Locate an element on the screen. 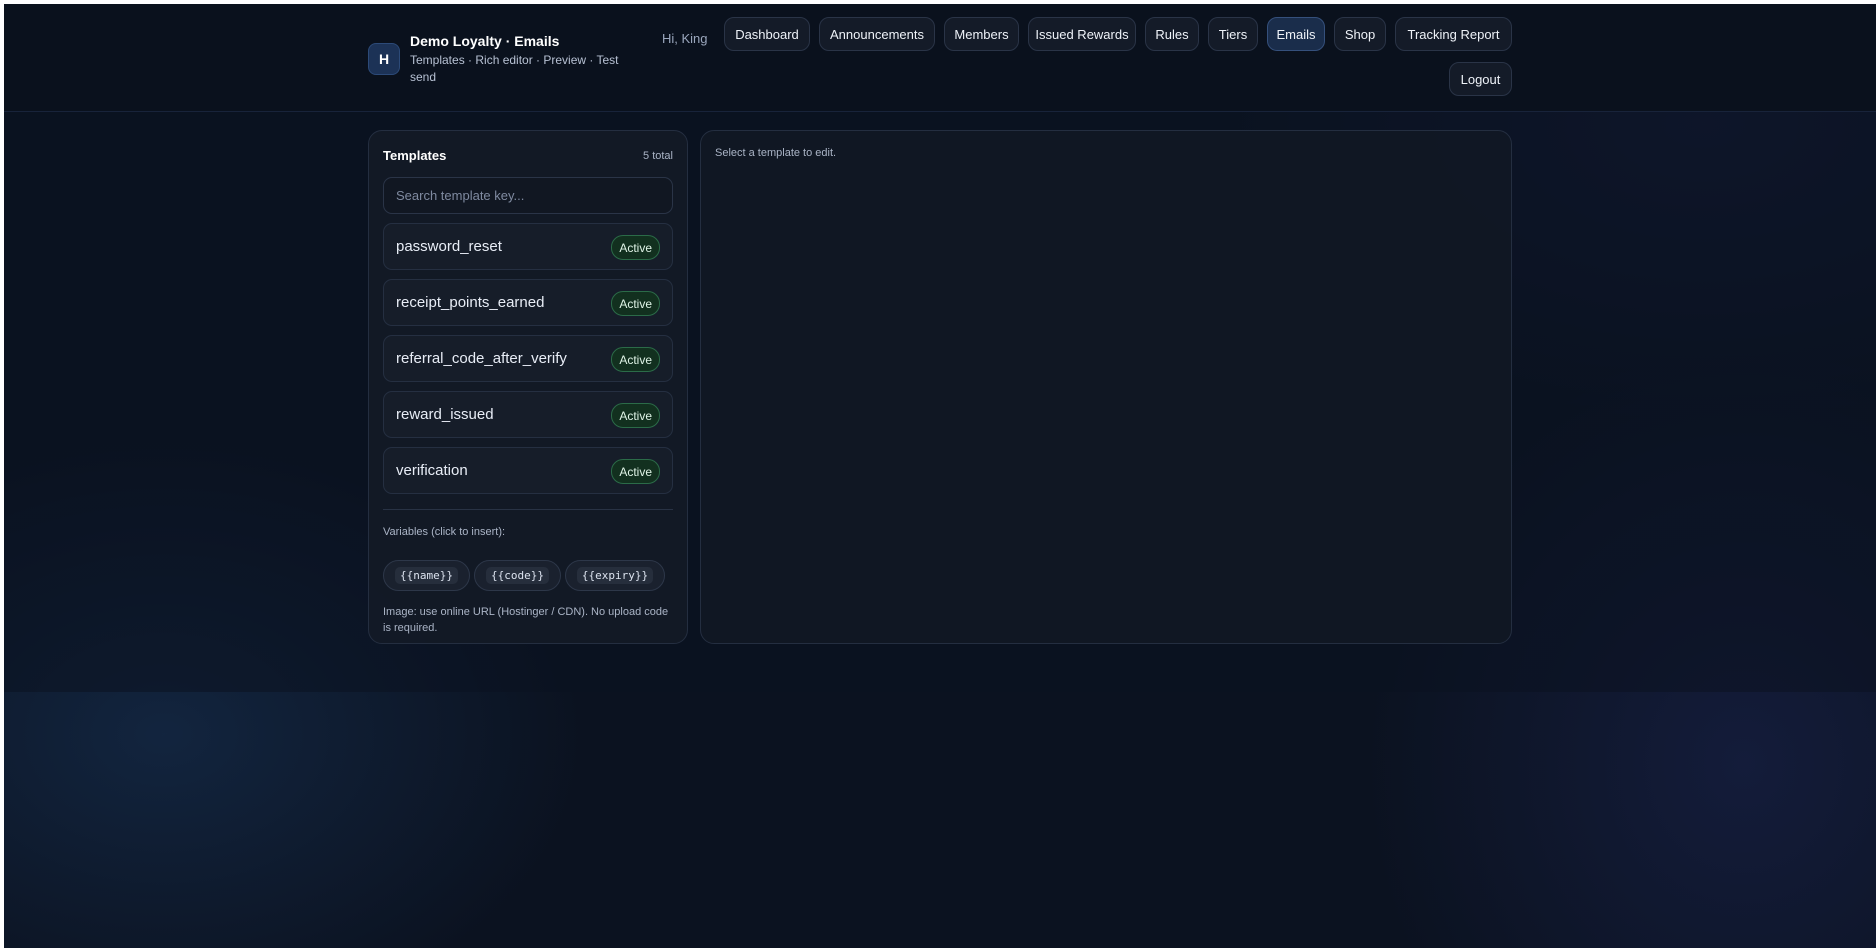 The image size is (1876, 948). nav-tiers: Tiers is located at coordinates (1233, 34).